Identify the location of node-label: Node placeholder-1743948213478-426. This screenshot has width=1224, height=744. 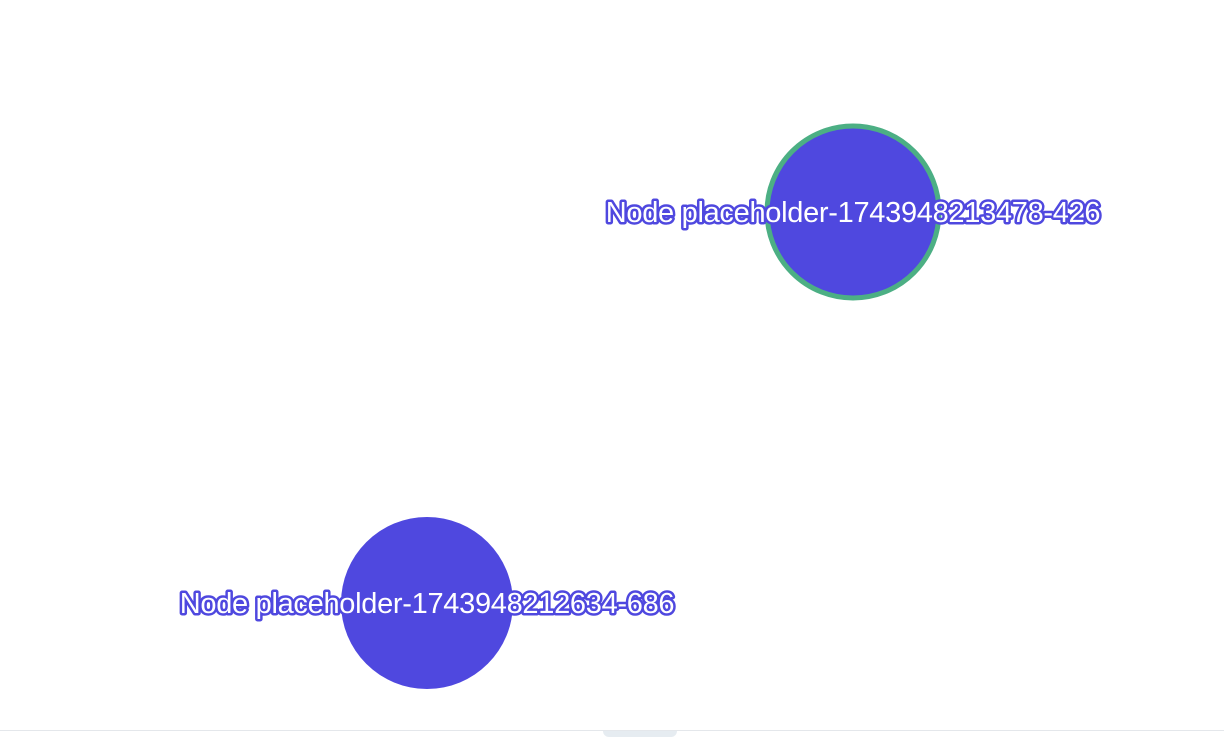
(853, 213).